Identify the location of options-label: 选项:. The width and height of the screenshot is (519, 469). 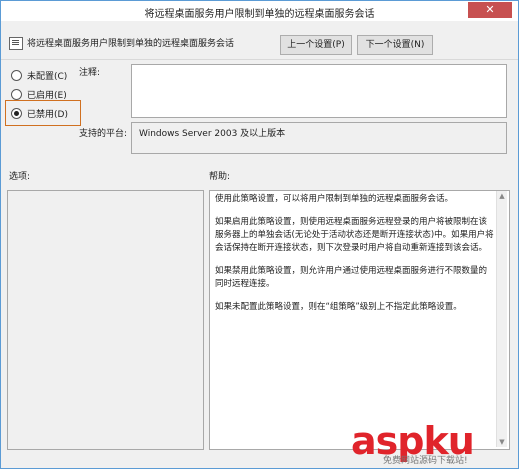
(20, 177).